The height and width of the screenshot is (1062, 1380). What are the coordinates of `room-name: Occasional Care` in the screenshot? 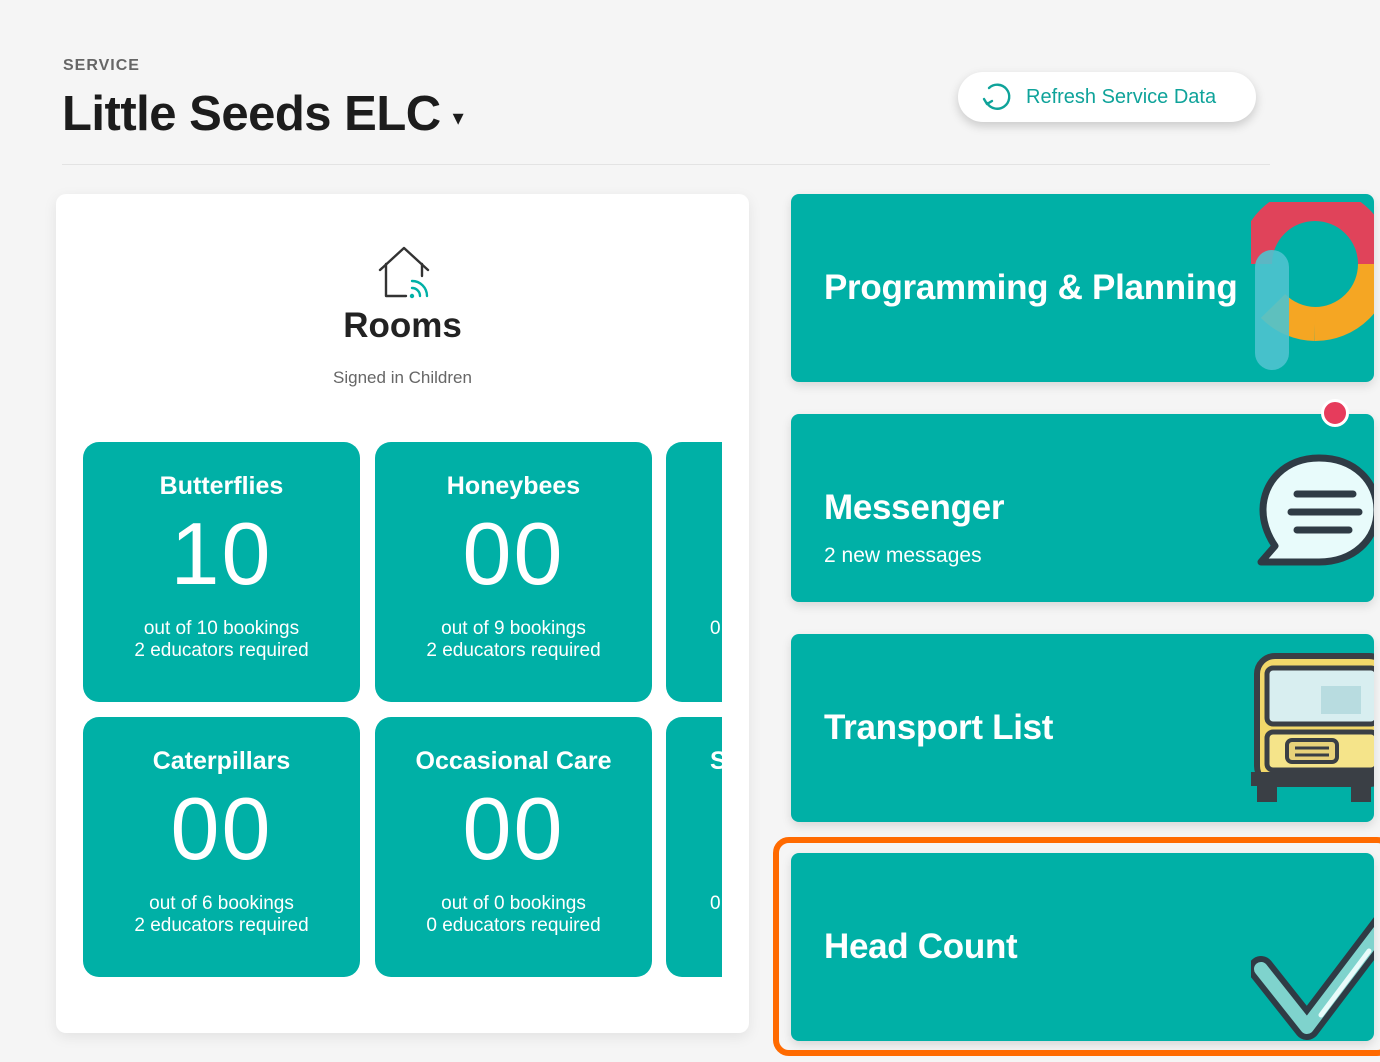 It's located at (513, 761).